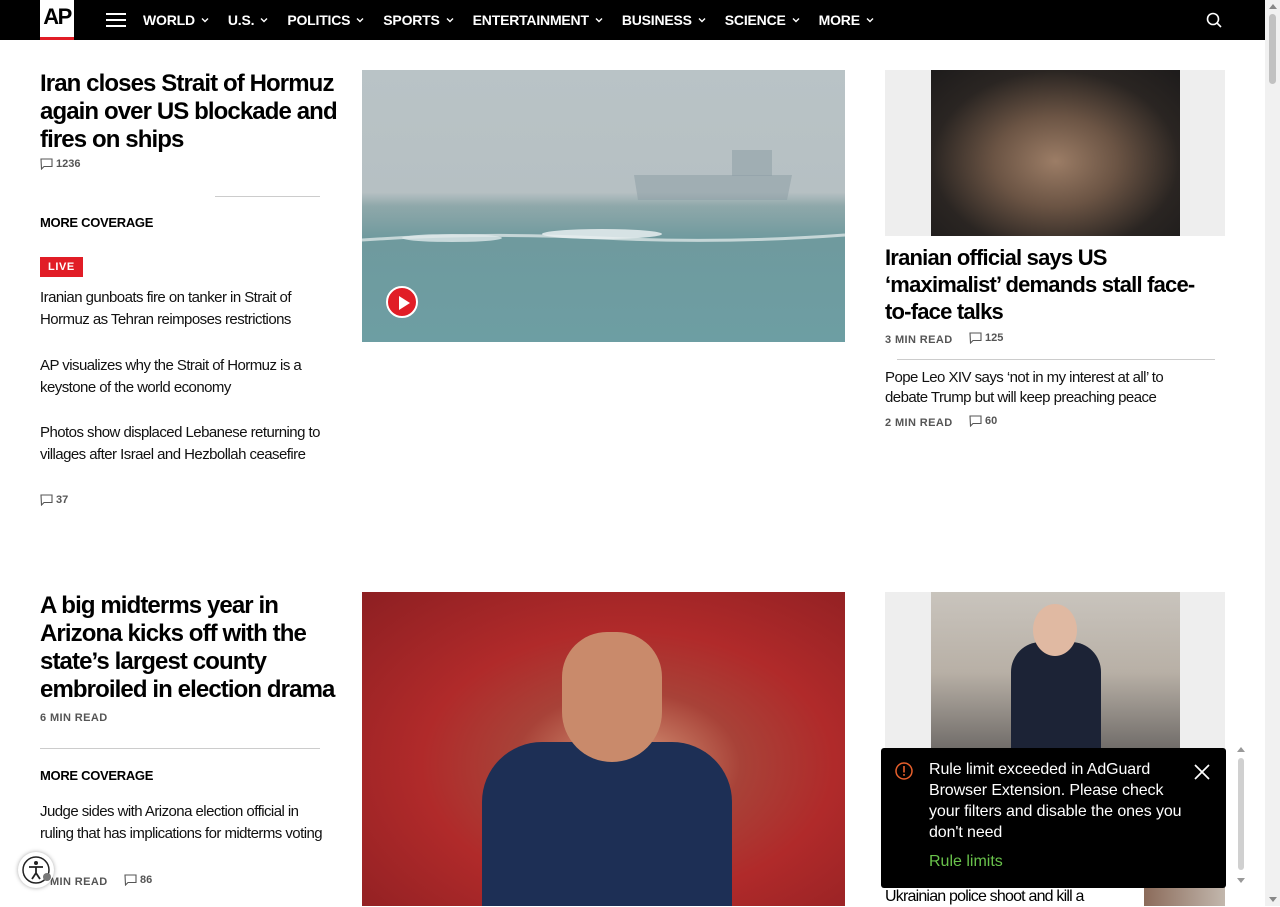  I want to click on comment-count: 1236, so click(60, 164).